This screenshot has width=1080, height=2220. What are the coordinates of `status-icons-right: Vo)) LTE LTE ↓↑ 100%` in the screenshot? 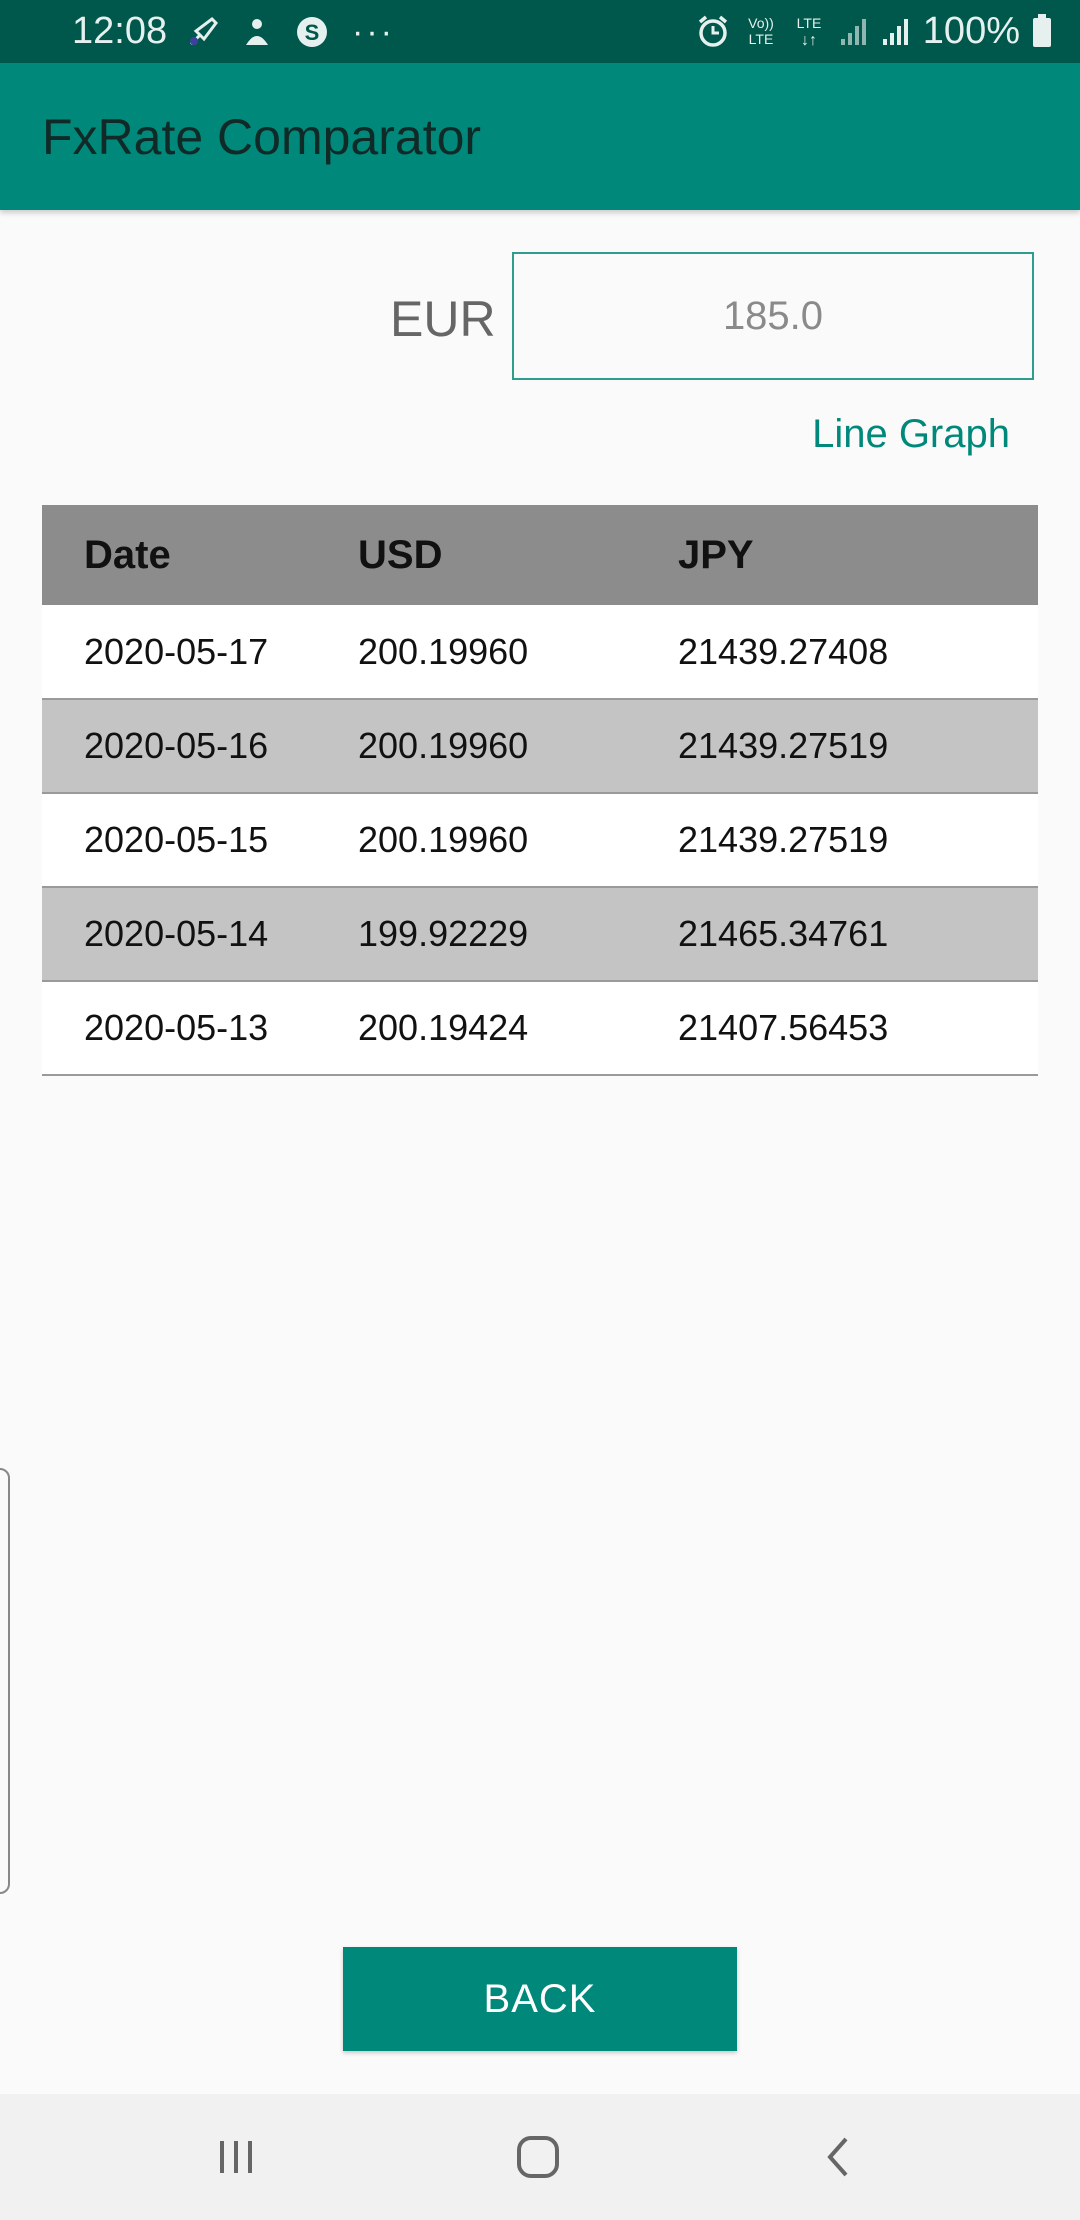 It's located at (873, 31).